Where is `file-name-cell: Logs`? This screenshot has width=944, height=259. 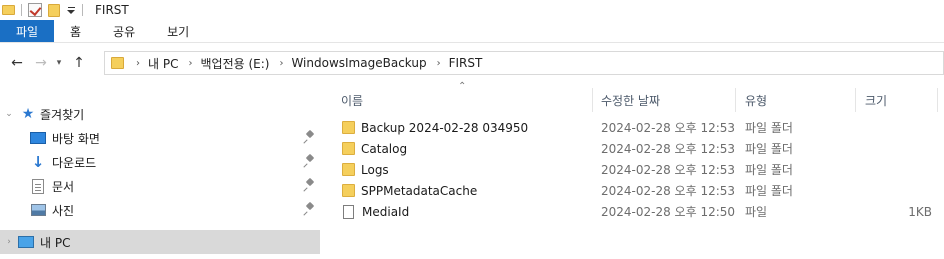 file-name-cell: Logs is located at coordinates (365, 169).